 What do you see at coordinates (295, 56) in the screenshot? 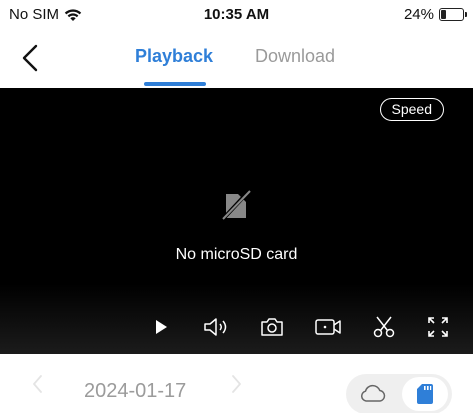
I see `tab-download: Download` at bounding box center [295, 56].